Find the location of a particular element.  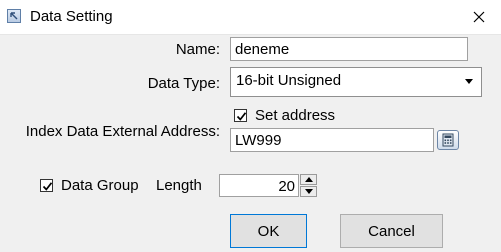

close-button is located at coordinates (479, 17).